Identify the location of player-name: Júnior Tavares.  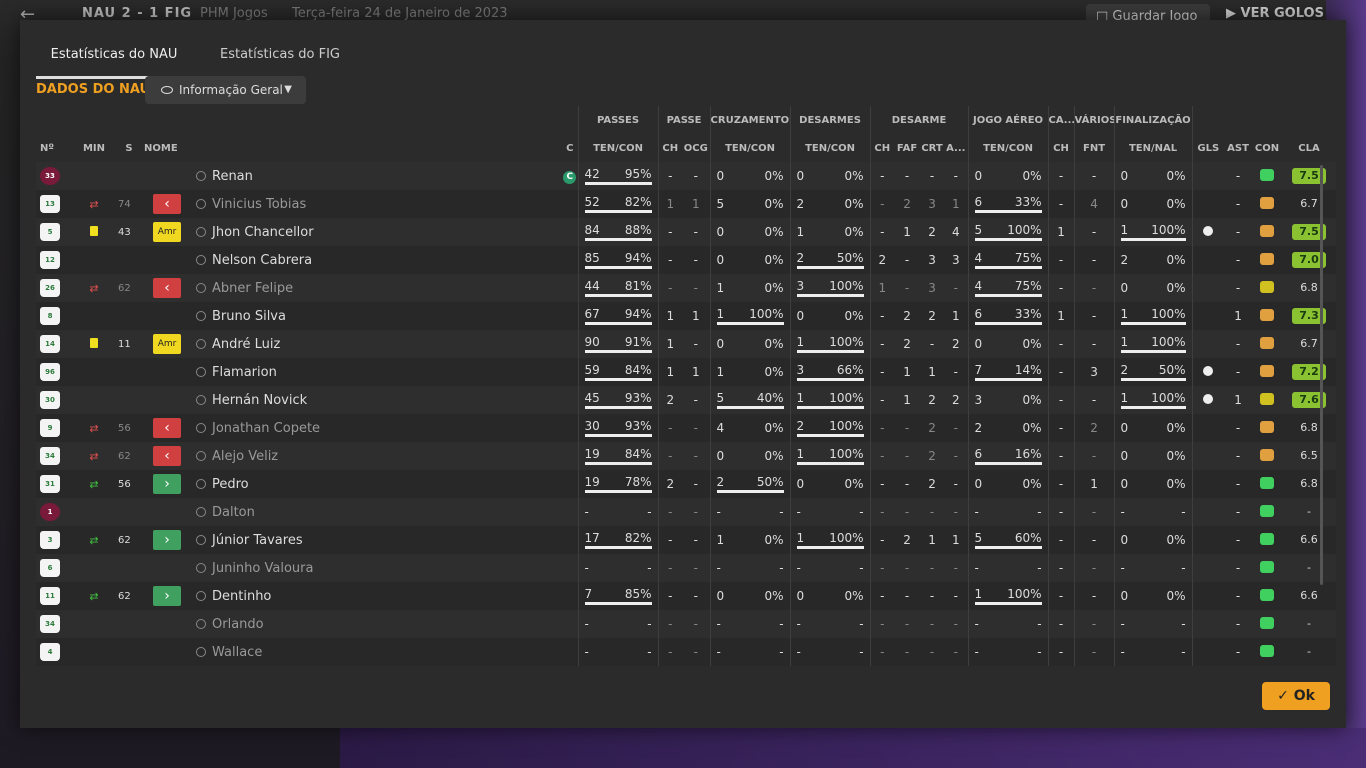
(257, 540).